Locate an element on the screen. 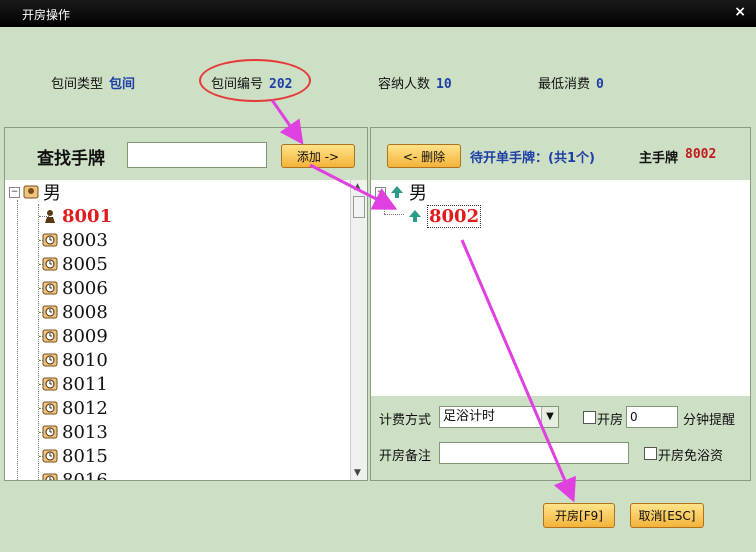 The width and height of the screenshot is (756, 552). cancel-button: 取消[ESC] is located at coordinates (667, 515).